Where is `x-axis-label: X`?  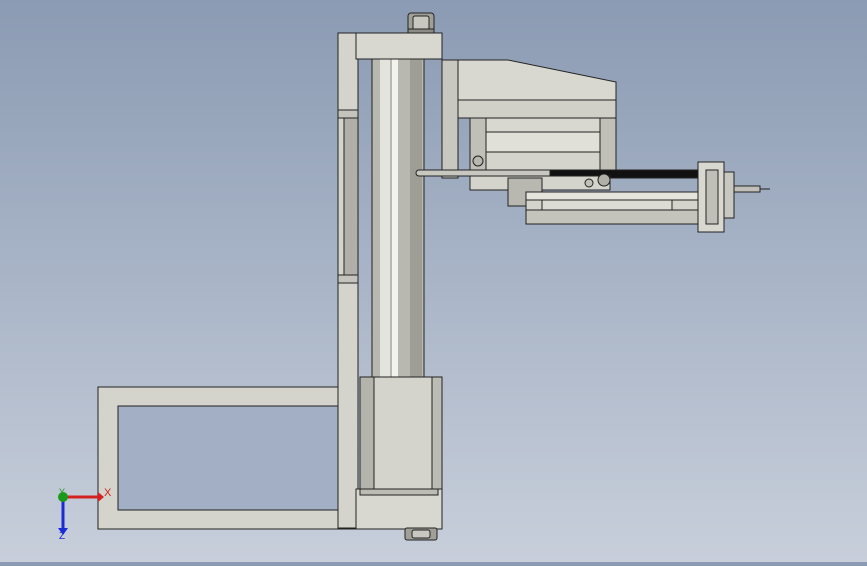 x-axis-label: X is located at coordinates (108, 493).